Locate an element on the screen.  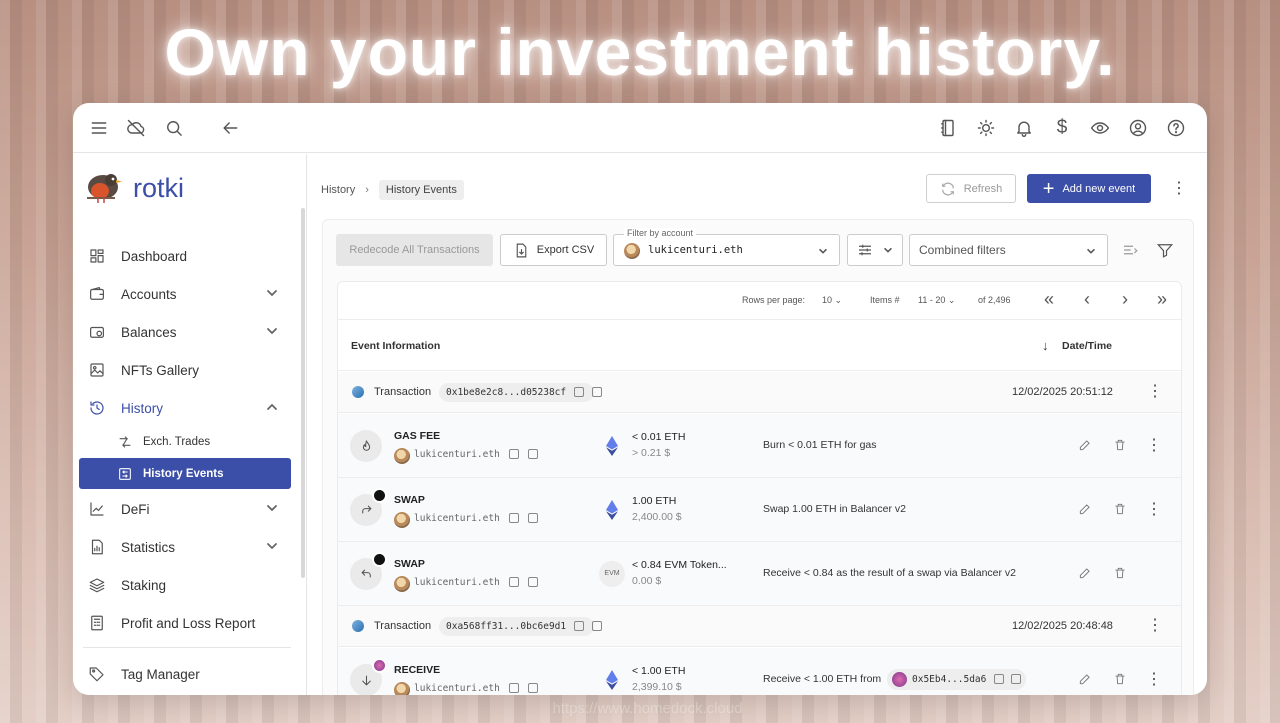
sidebar-item-label: Accounts is located at coordinates (149, 294).